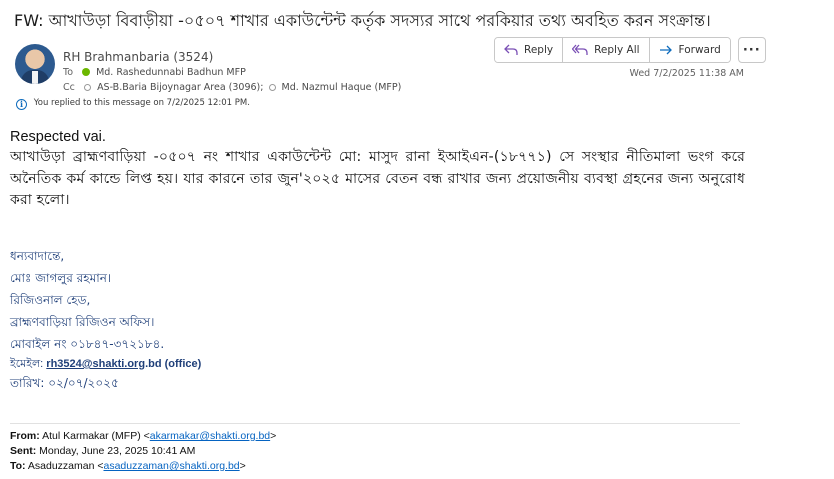 The width and height of the screenshot is (834, 479). What do you see at coordinates (375, 423) in the screenshot?
I see `forward-divider` at bounding box center [375, 423].